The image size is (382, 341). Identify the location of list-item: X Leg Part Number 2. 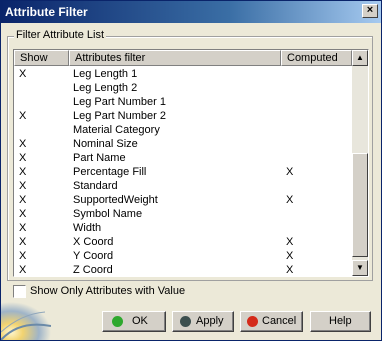
(183, 116).